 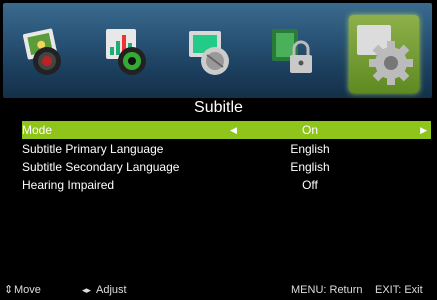 I want to click on menu-row-subtitle-secondary-language: Subtitle Secondary Language English, so click(x=226, y=167).